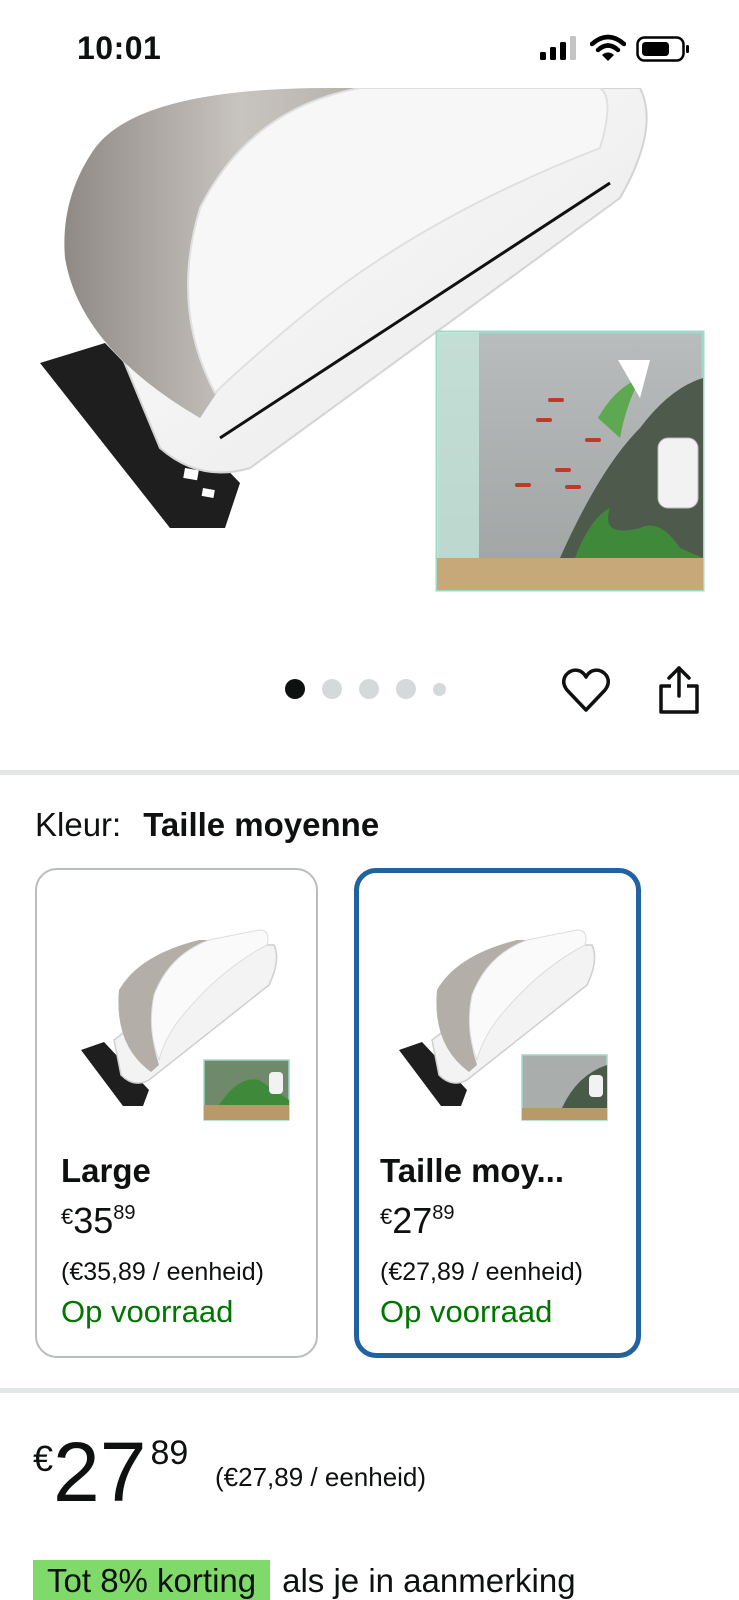  I want to click on main-unit-price: (€27,89 / eenheid), so click(321, 1477).